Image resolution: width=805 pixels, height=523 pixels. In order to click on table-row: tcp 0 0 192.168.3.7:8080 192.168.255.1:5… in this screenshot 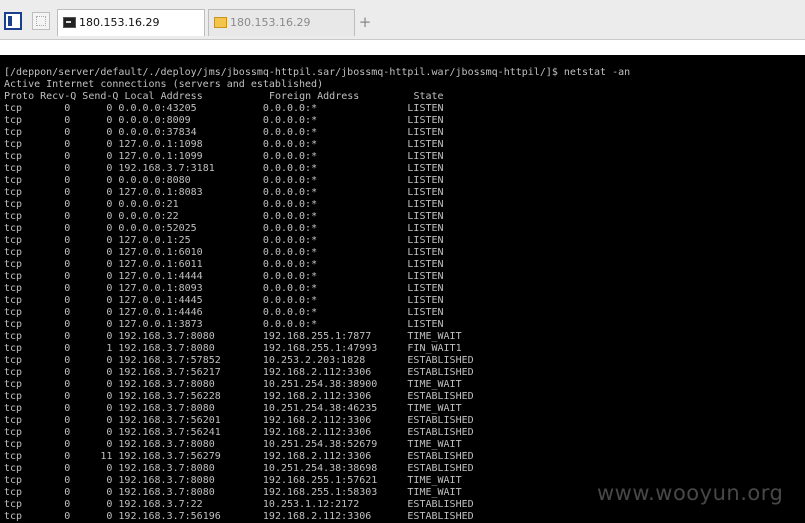, I will do `click(233, 480)`.